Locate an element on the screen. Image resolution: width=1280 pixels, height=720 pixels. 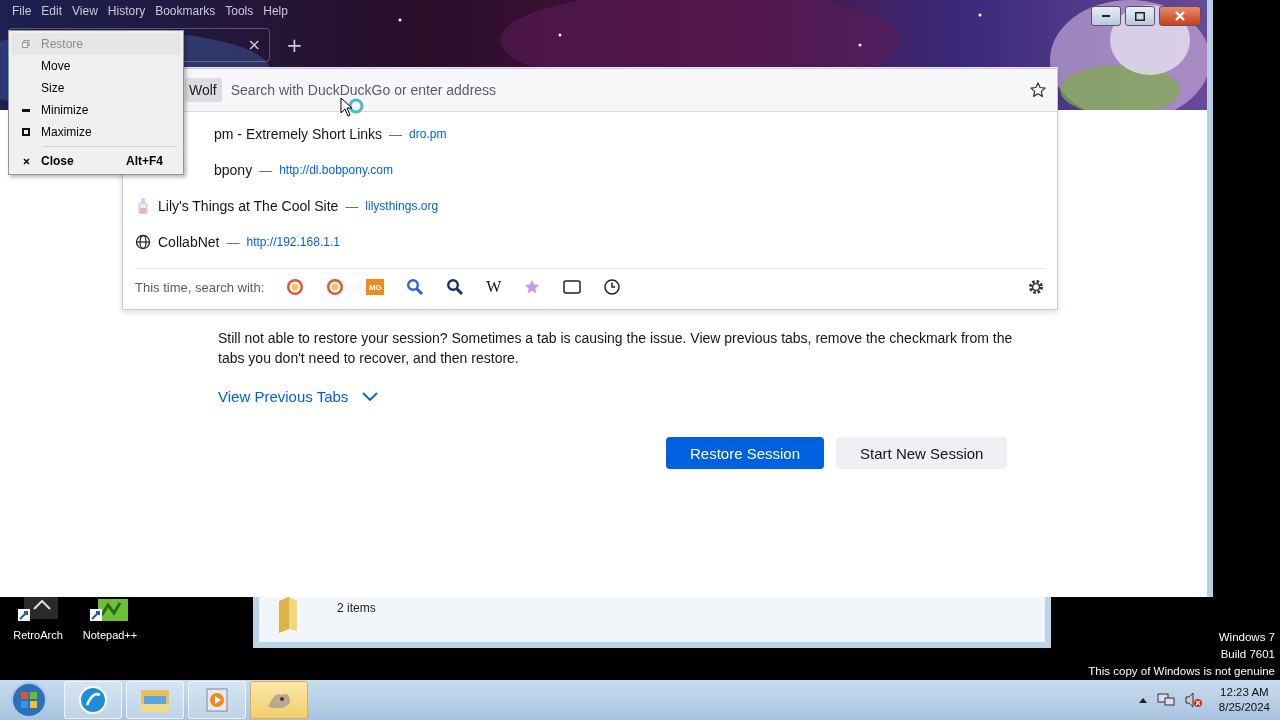
watermark-text: Windows 7 is located at coordinates (1246, 637).